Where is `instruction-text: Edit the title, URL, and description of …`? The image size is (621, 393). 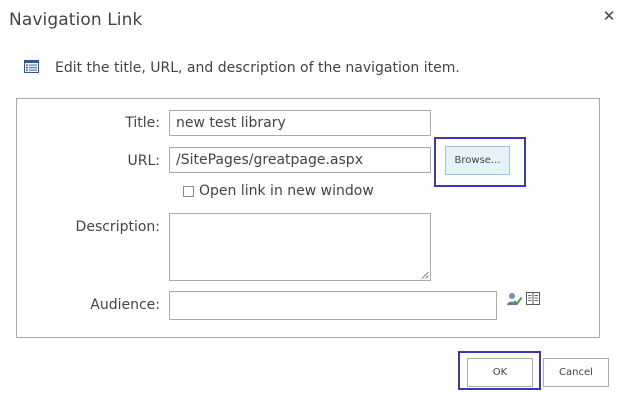
instruction-text: Edit the title, URL, and description of … is located at coordinates (257, 68).